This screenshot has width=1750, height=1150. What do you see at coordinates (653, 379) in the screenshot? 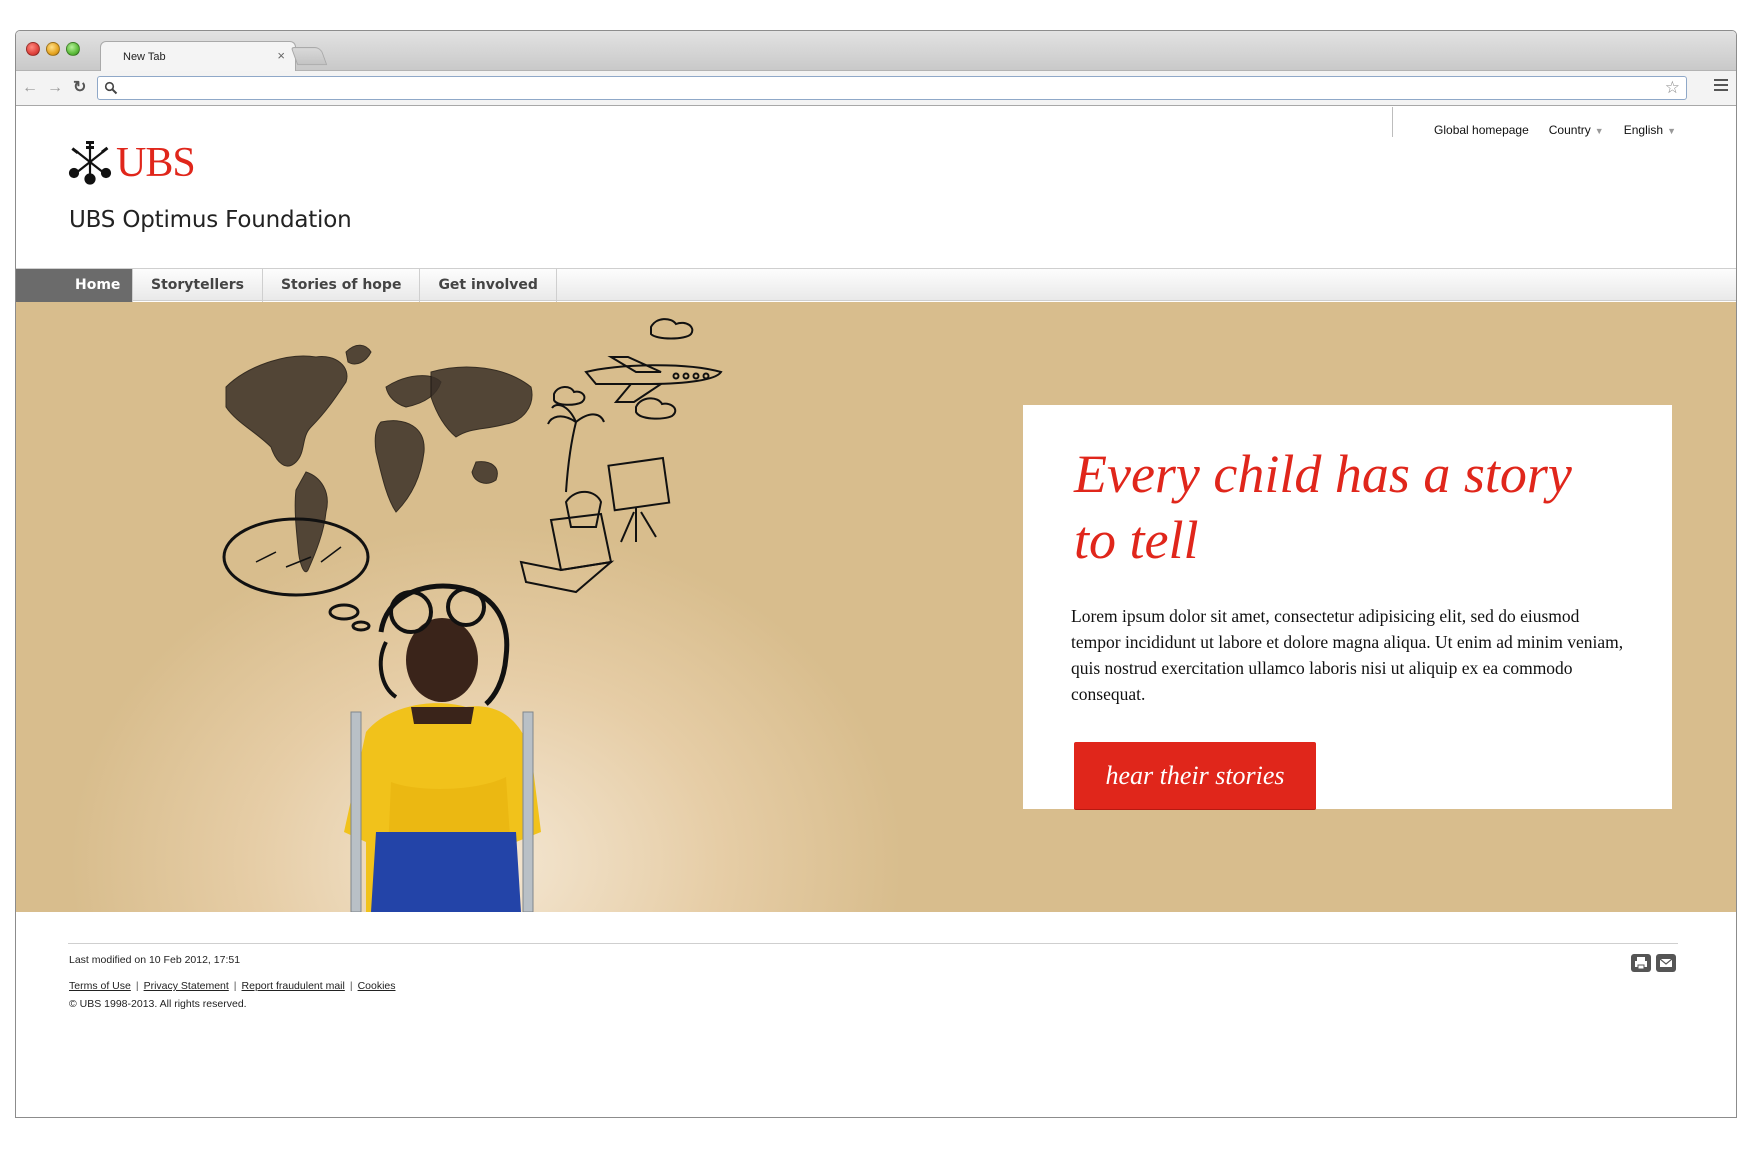
I see `airplane-sketch` at bounding box center [653, 379].